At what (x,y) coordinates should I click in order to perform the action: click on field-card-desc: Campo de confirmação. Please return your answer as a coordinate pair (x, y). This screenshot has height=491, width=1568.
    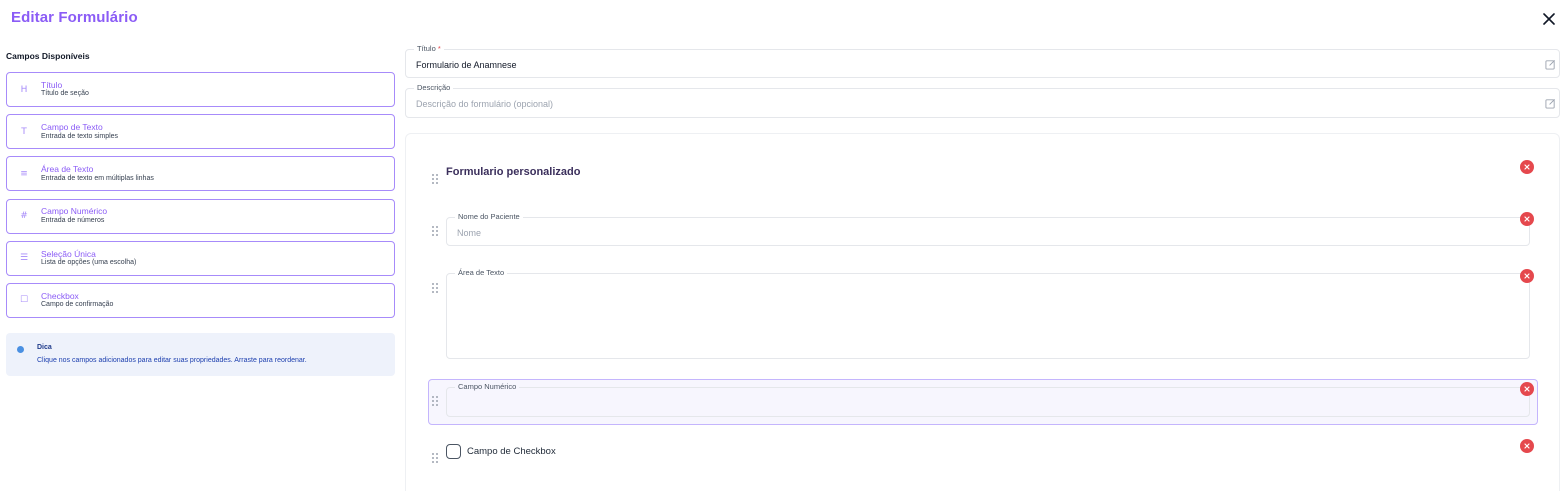
    Looking at the image, I should click on (77, 305).